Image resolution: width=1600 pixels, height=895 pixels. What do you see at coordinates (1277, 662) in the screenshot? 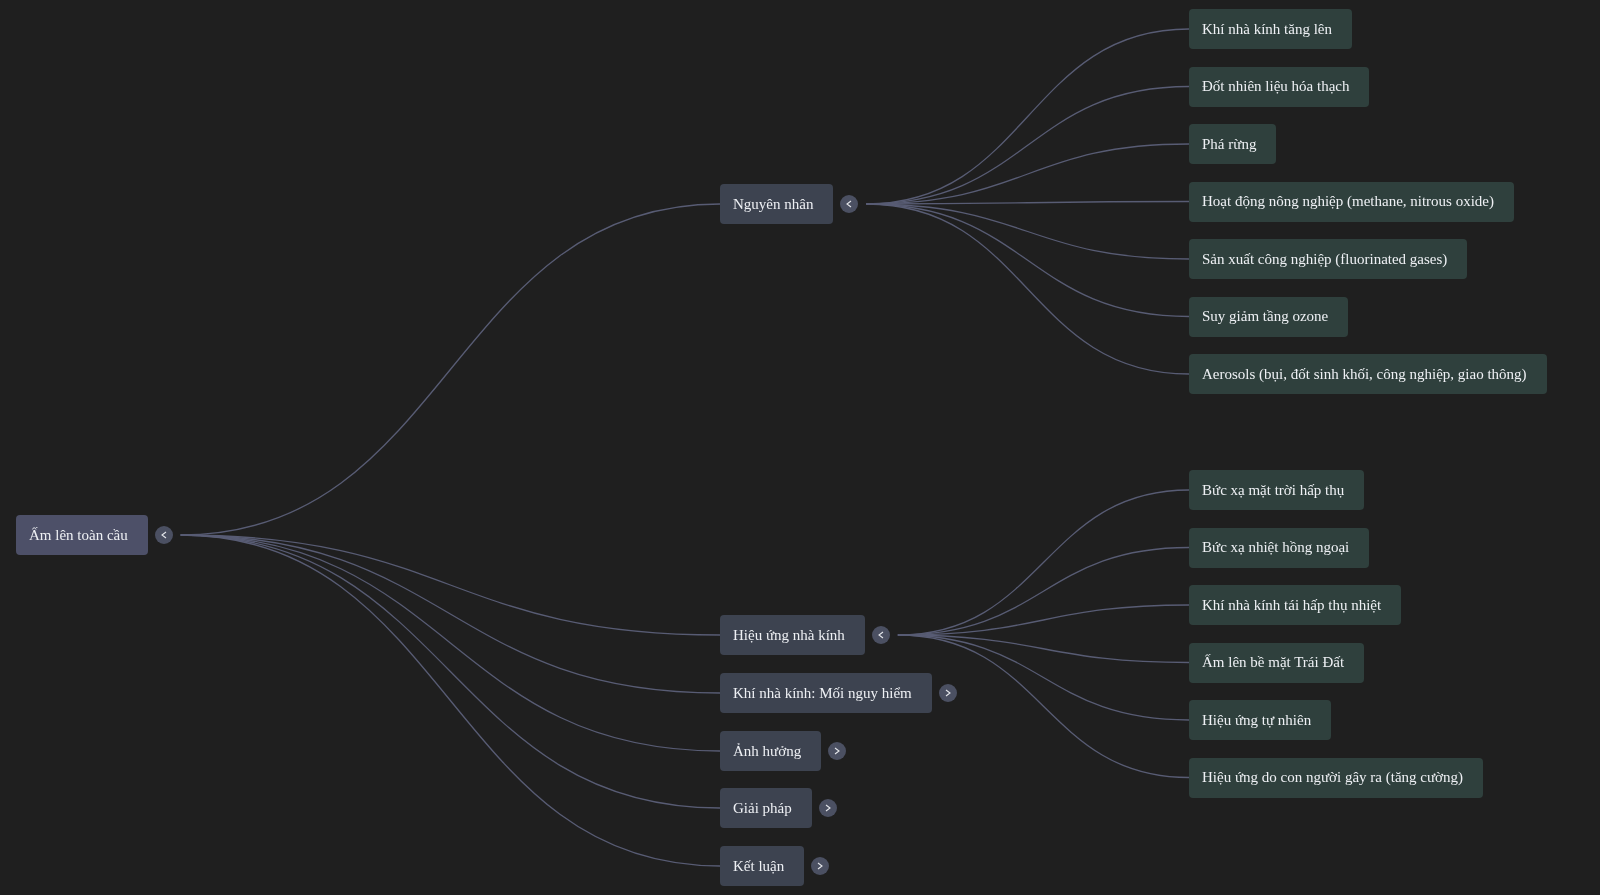
I see `mind-map-node: Ấm lên bề mặt Trái Đất` at bounding box center [1277, 662].